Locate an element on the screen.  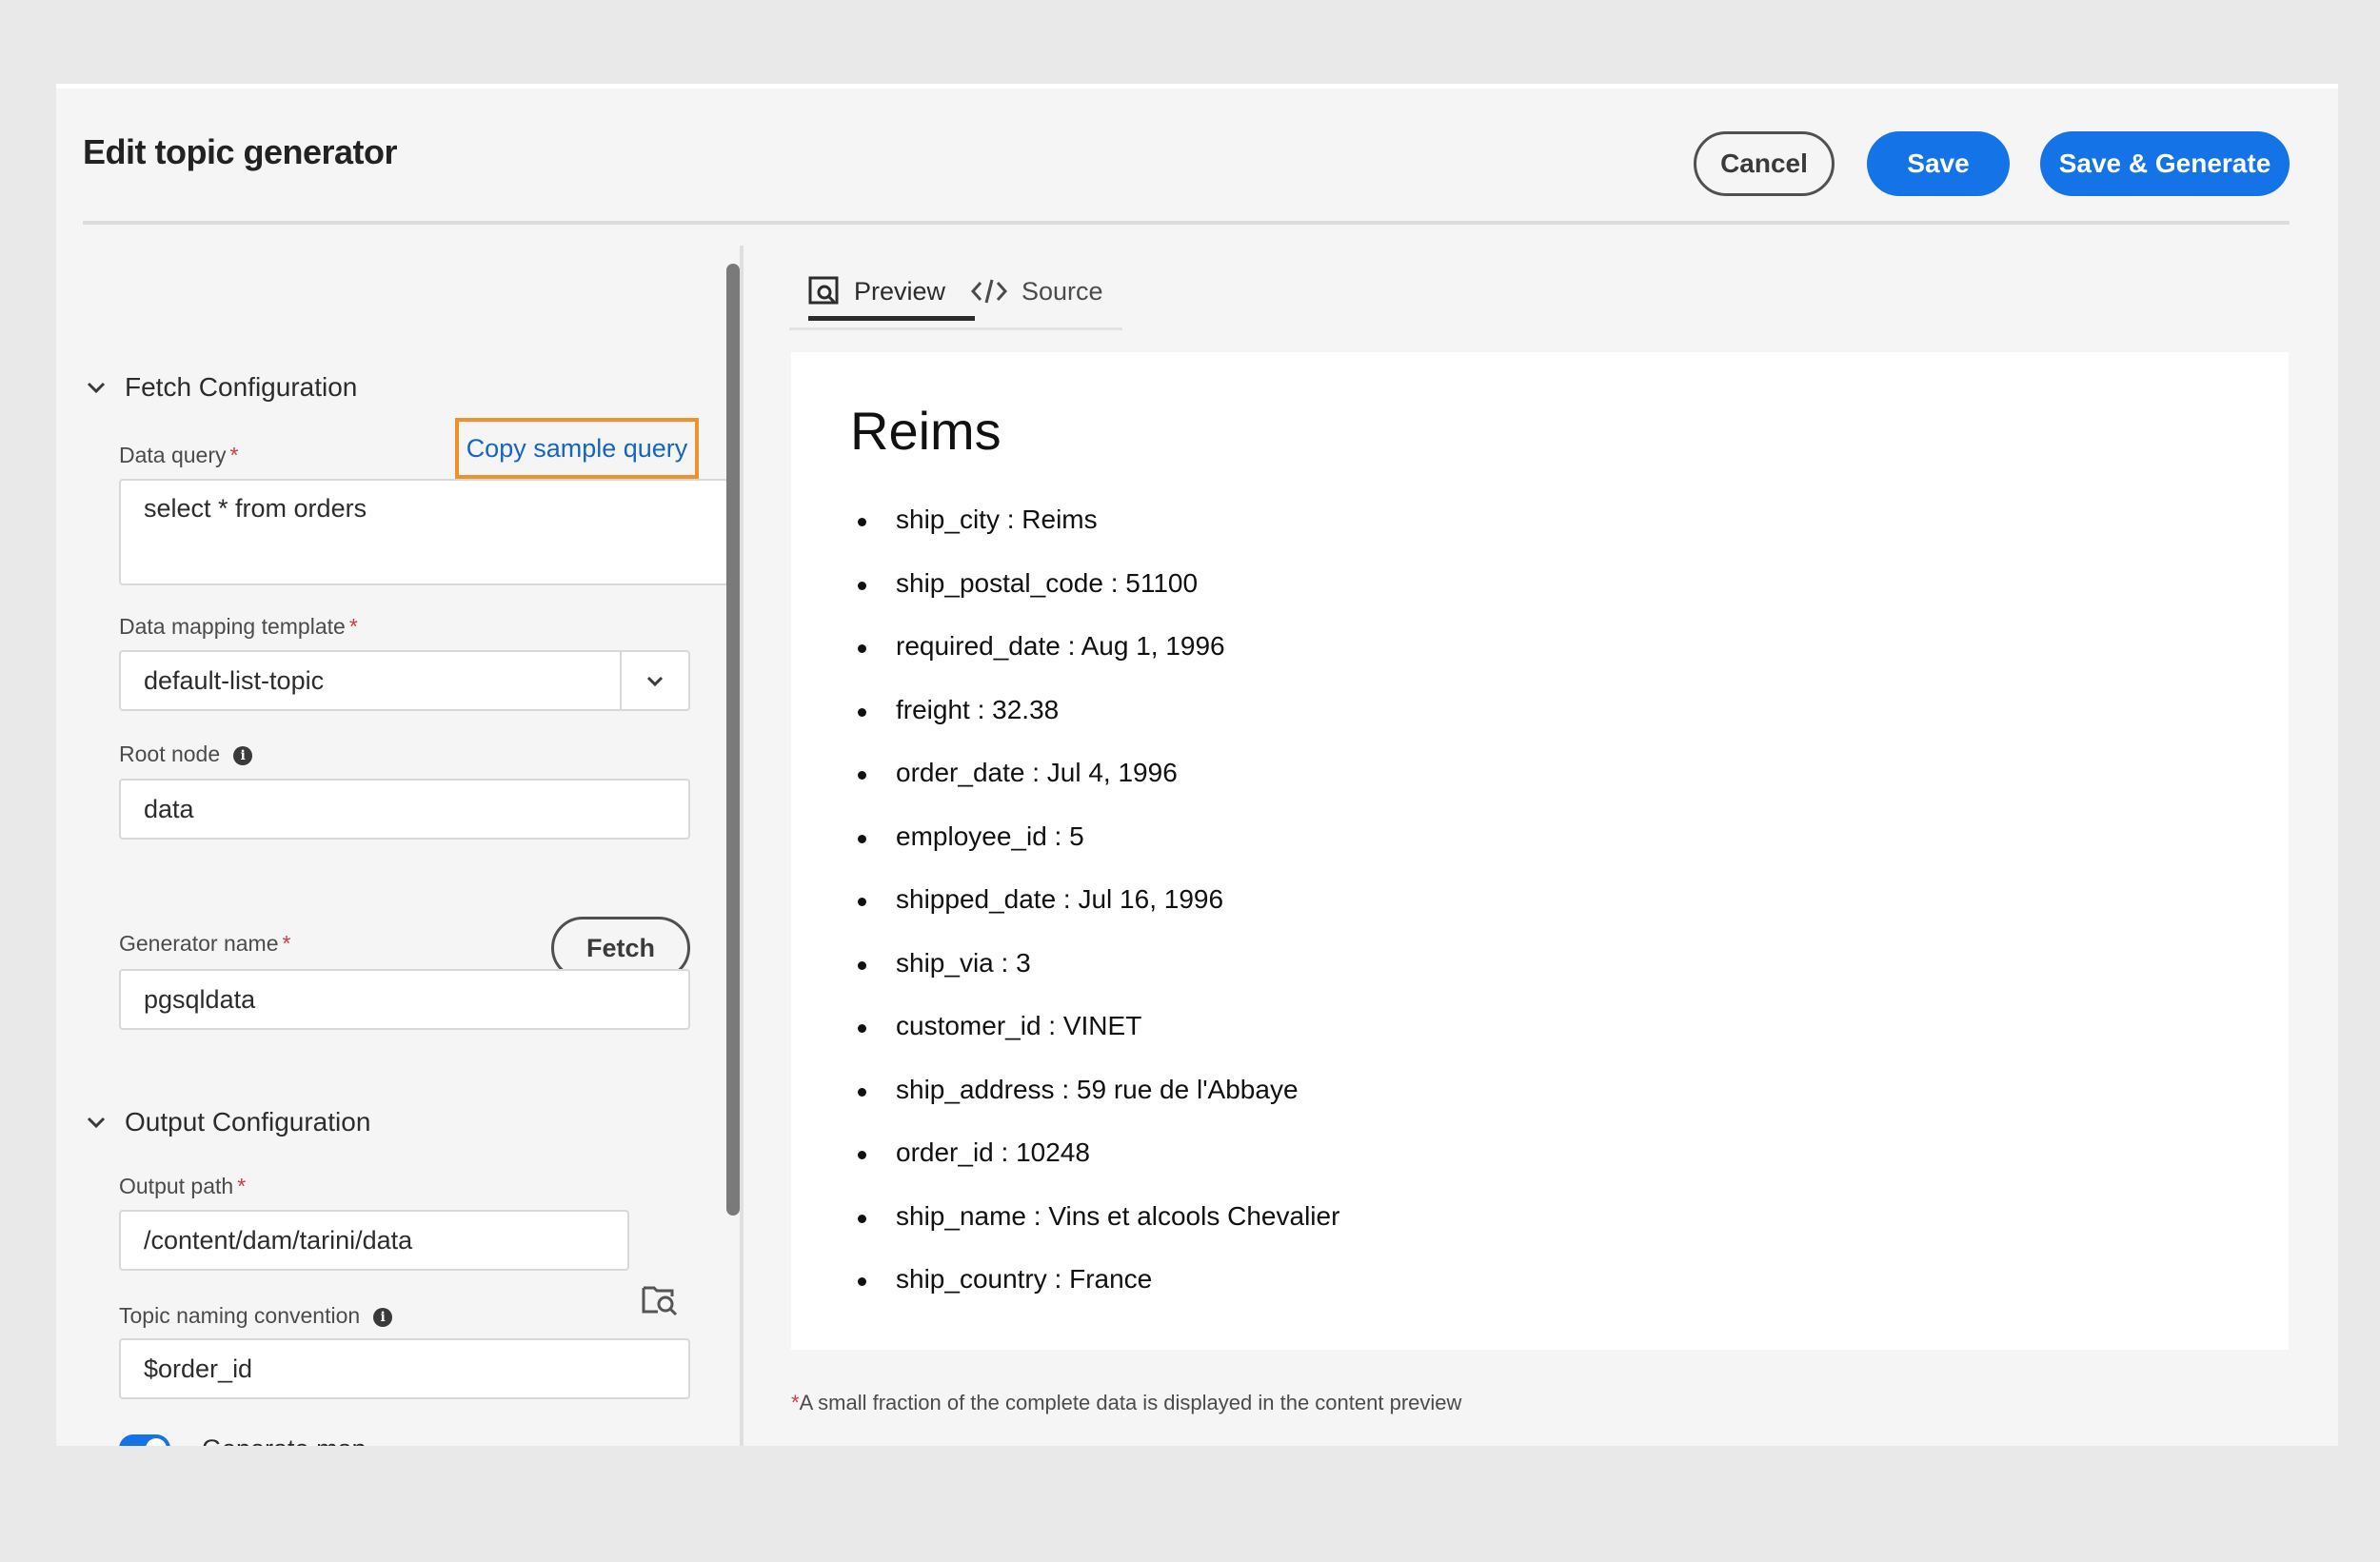
list-item: order_date : Jul 4, 1996 is located at coordinates (1094, 790).